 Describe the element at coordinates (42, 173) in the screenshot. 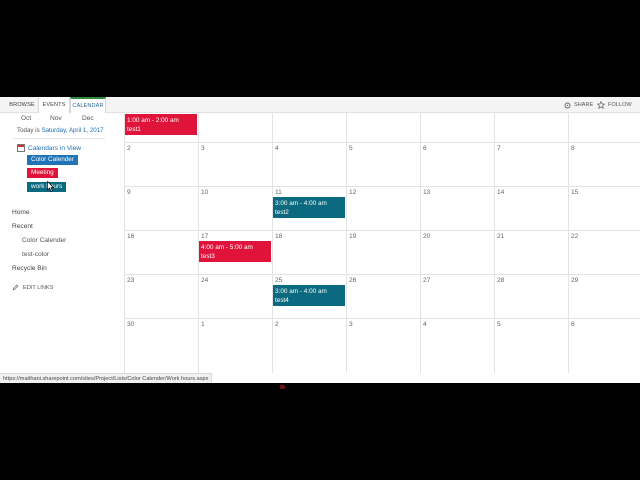

I see `calendar-overlay-meeting: Meeting` at that location.